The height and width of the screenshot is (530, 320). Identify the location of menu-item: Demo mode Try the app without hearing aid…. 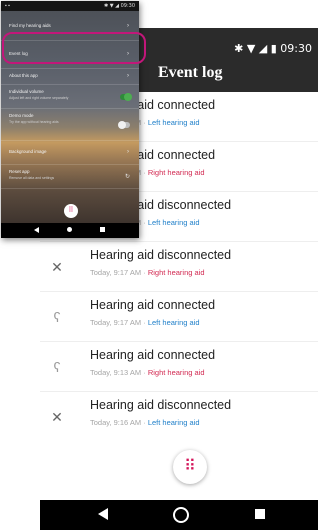
(70, 125).